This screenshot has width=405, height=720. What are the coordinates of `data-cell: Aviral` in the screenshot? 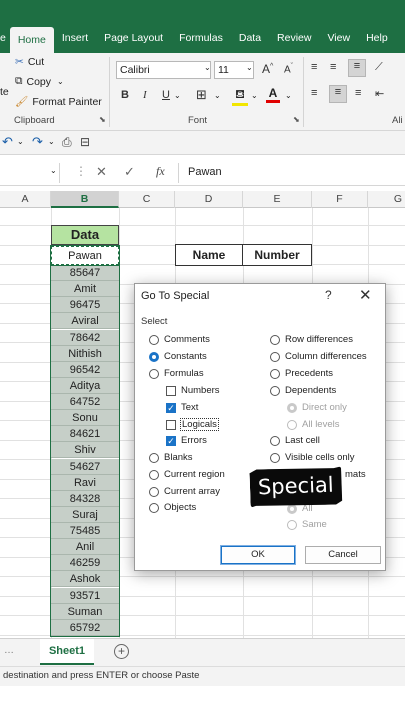 It's located at (85, 321).